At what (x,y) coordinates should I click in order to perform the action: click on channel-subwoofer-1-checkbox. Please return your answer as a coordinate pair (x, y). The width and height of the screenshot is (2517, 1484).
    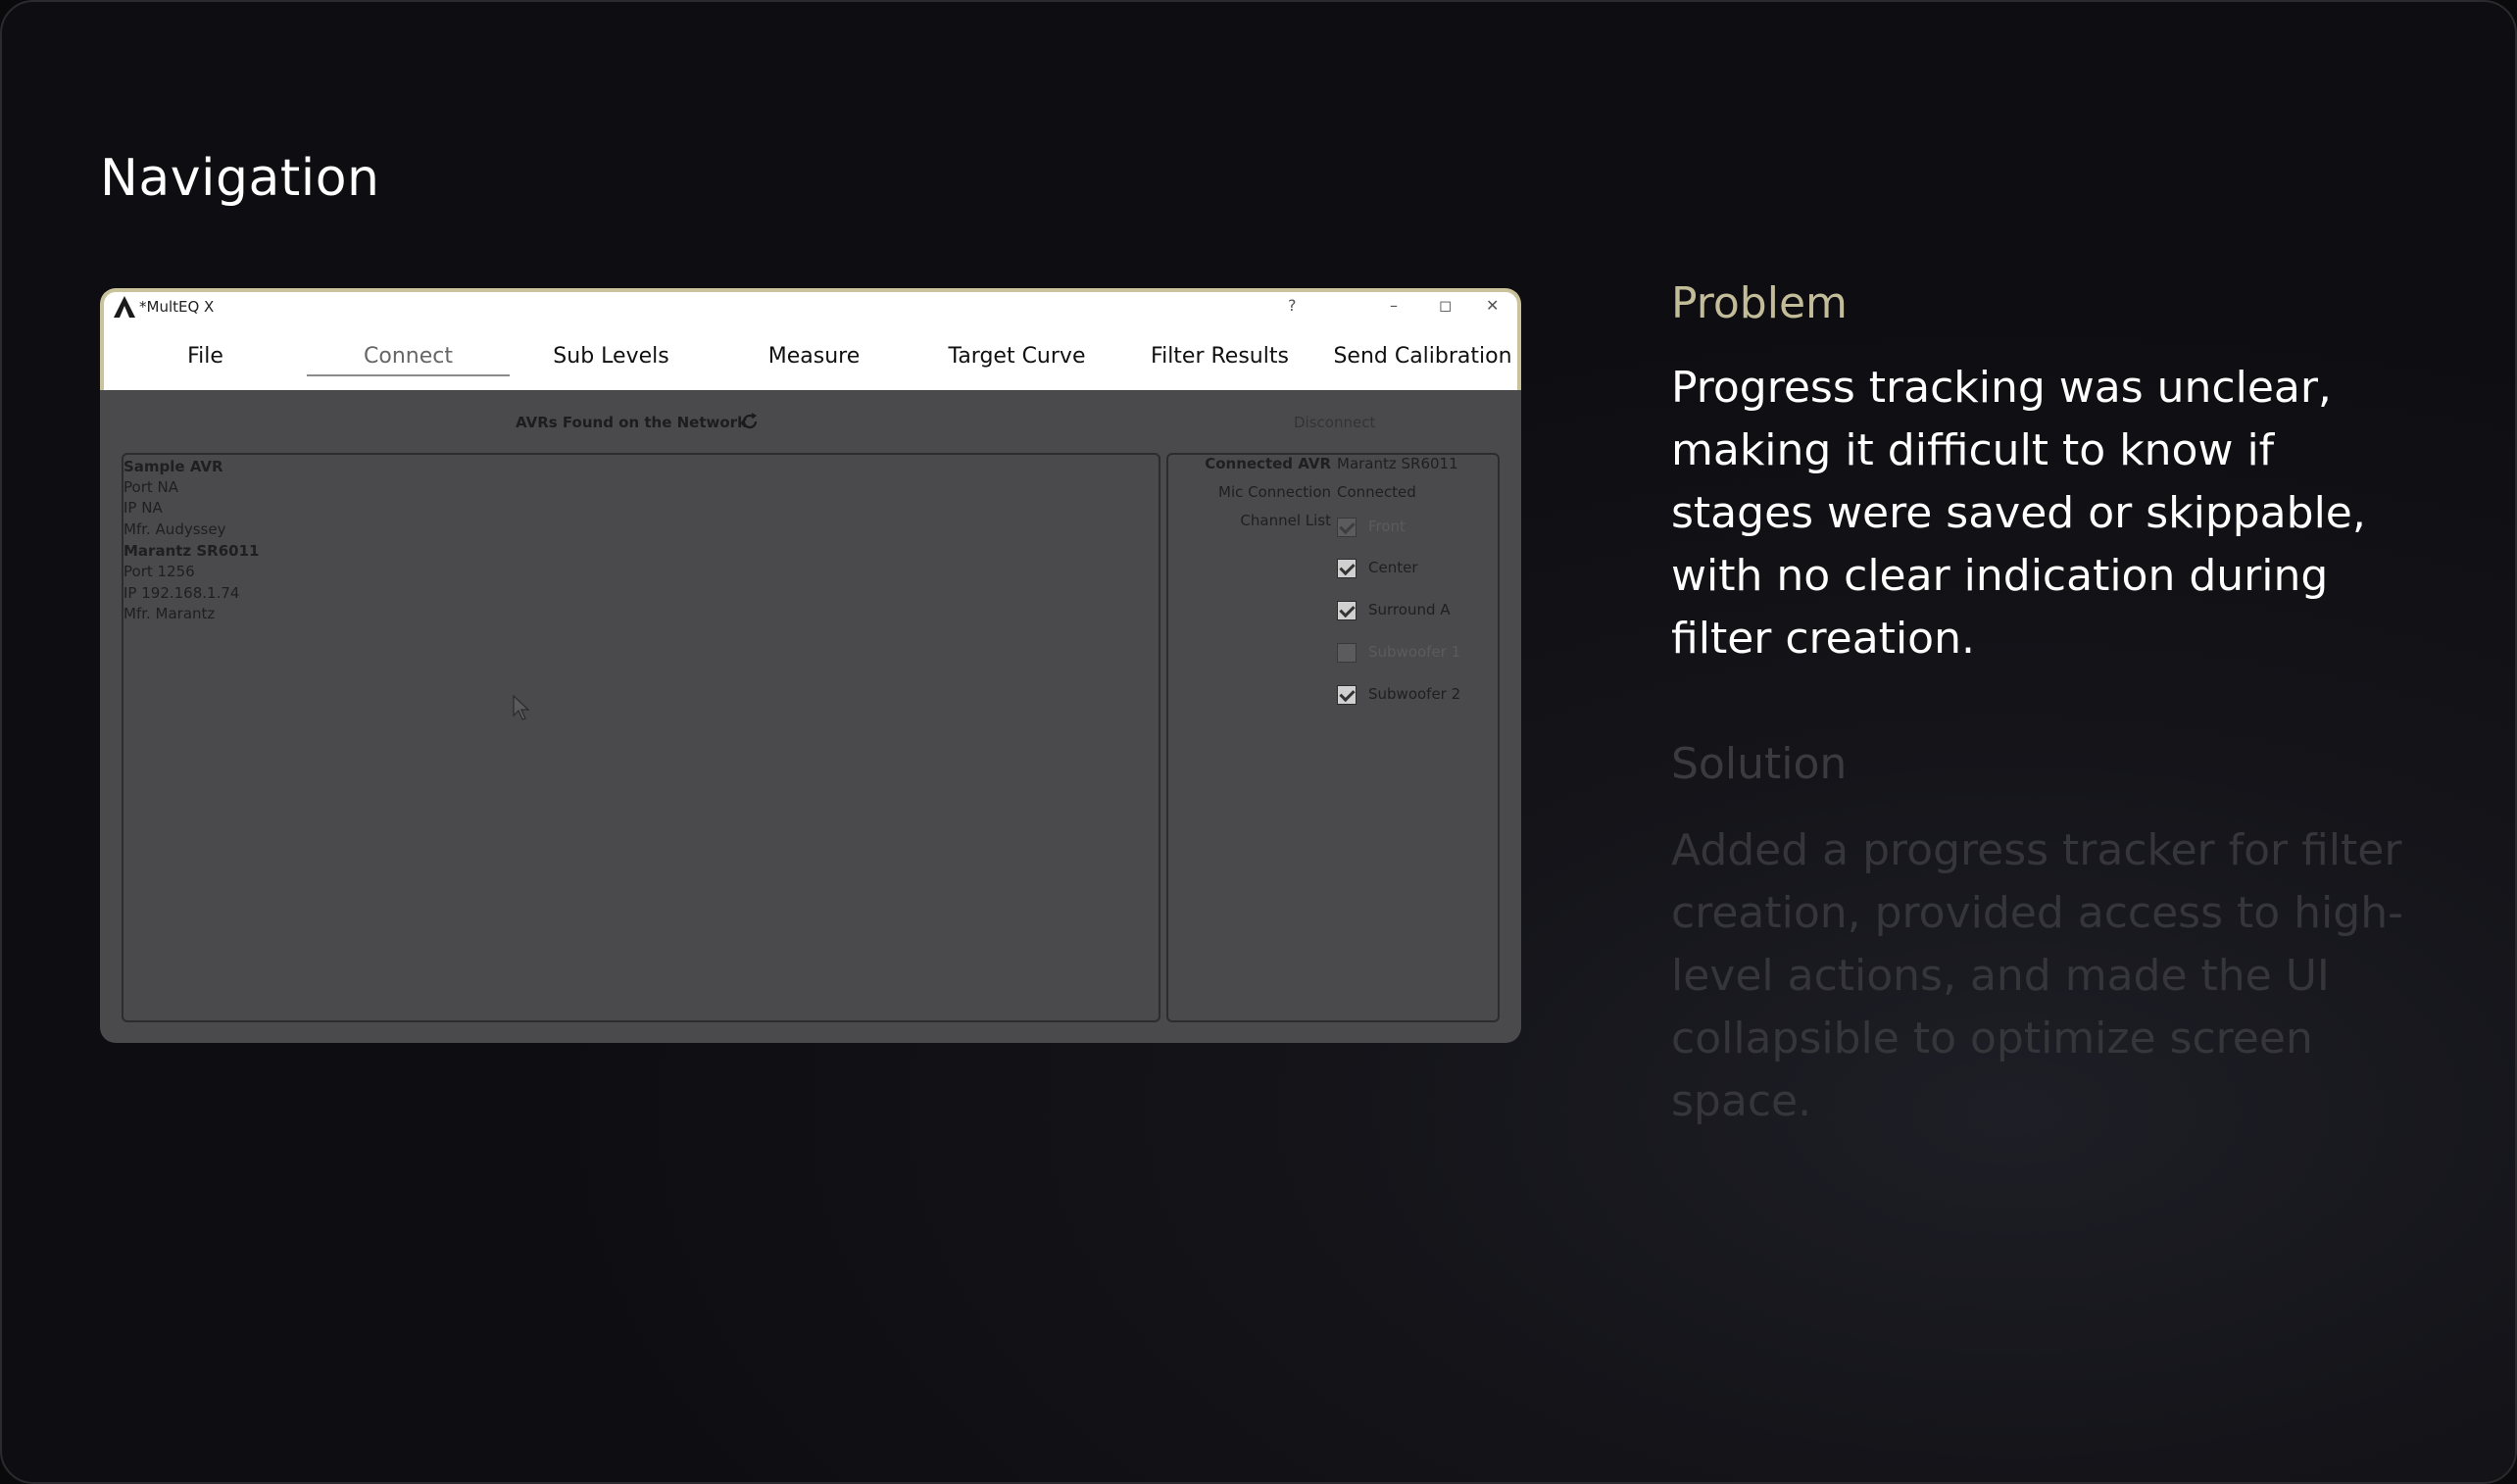
    Looking at the image, I should click on (1347, 653).